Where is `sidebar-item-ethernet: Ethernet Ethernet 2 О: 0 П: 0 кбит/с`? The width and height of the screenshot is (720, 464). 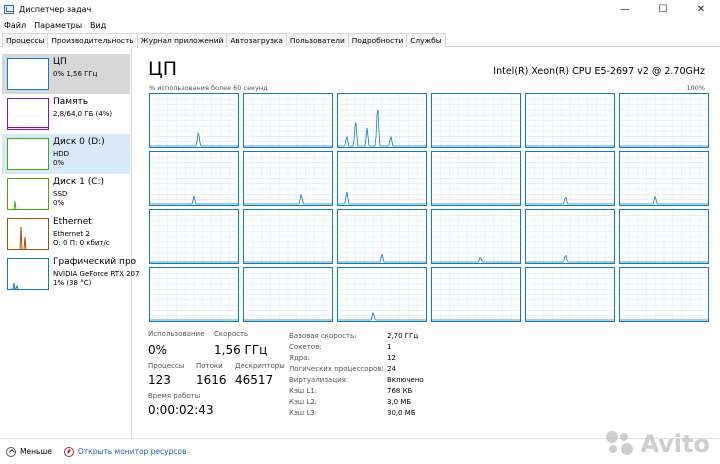 sidebar-item-ethernet: Ethernet Ethernet 2 О: 0 П: 0 кбит/с is located at coordinates (66, 234).